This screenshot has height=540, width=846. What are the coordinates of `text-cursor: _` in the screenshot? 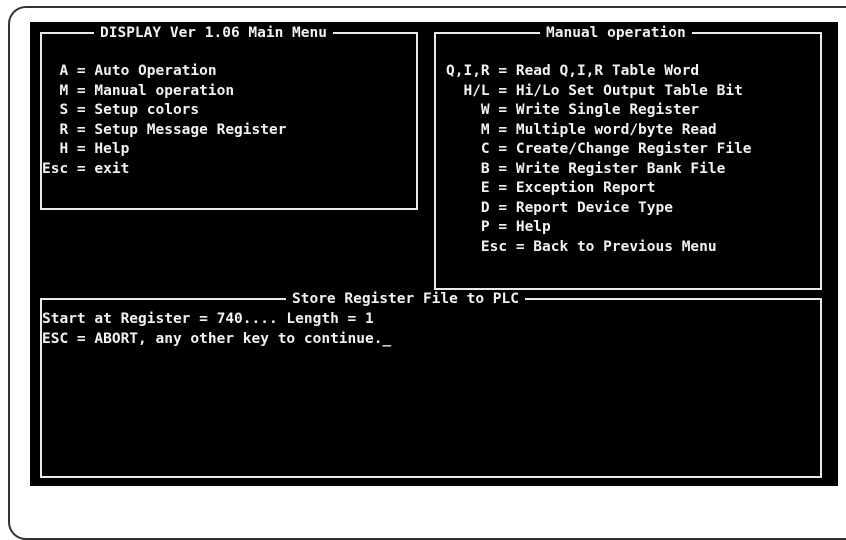 It's located at (387, 338).